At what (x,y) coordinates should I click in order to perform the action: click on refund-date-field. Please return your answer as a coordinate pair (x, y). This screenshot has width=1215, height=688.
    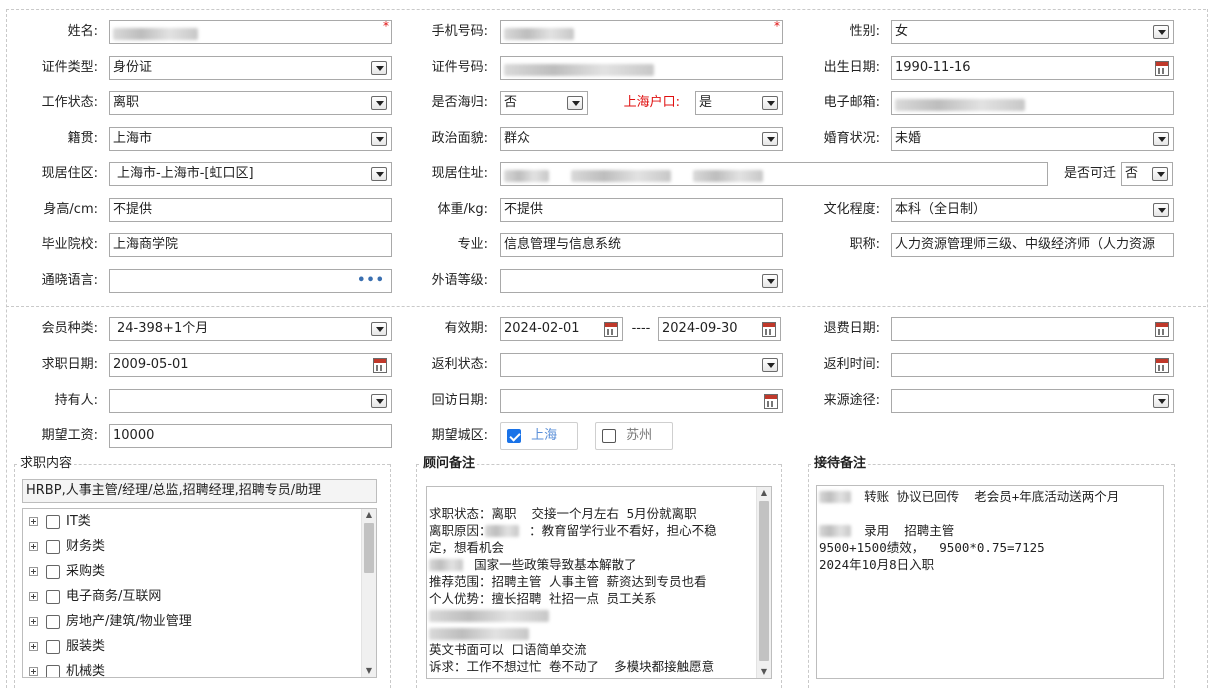
    Looking at the image, I should click on (1032, 329).